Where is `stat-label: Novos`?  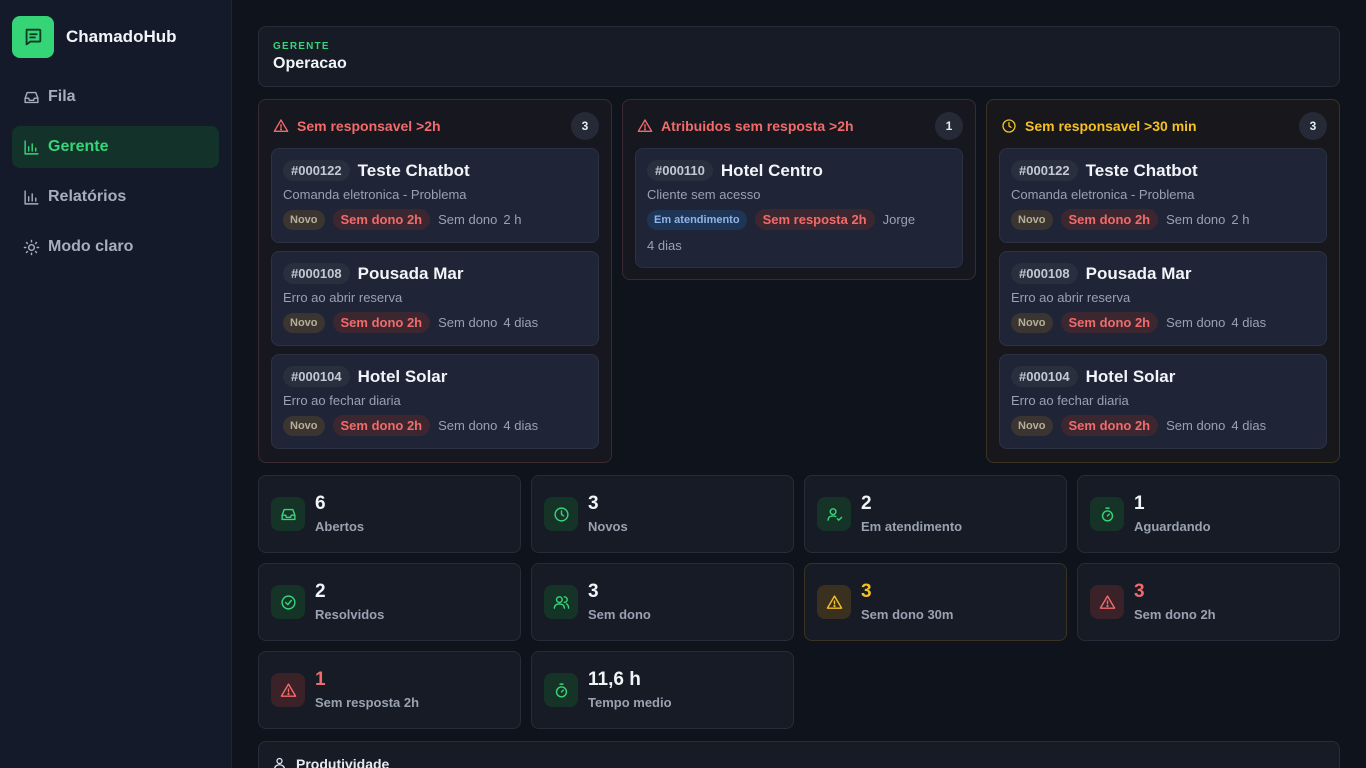 stat-label: Novos is located at coordinates (608, 526).